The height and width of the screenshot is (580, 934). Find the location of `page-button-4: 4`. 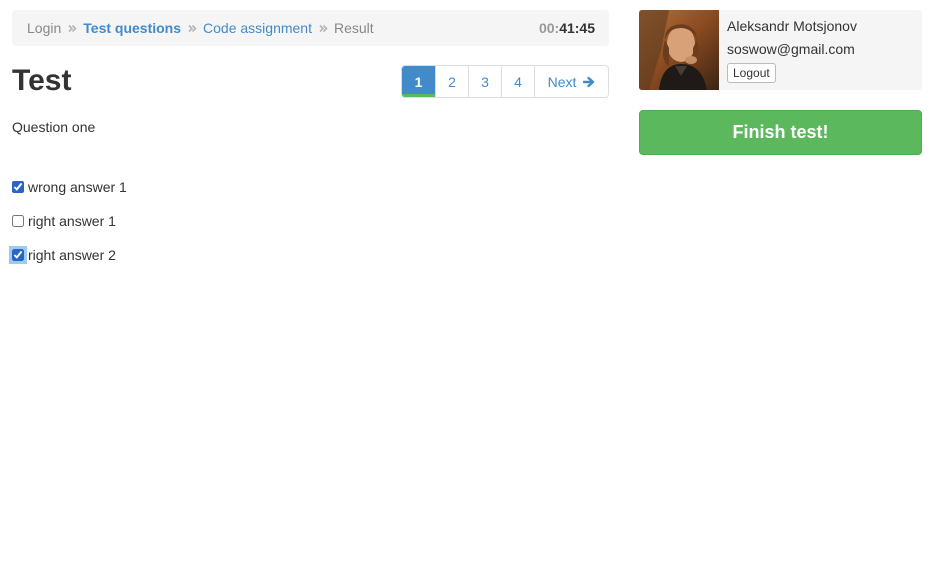

page-button-4: 4 is located at coordinates (517, 81).